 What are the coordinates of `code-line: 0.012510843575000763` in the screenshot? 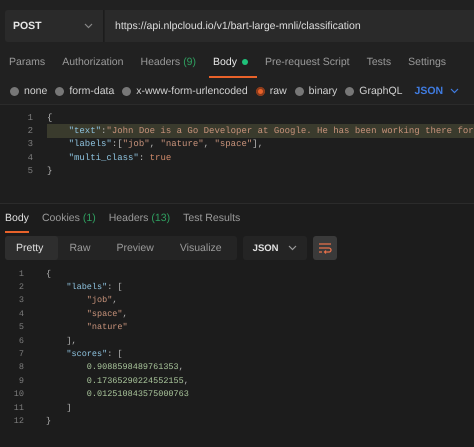 It's located at (138, 394).